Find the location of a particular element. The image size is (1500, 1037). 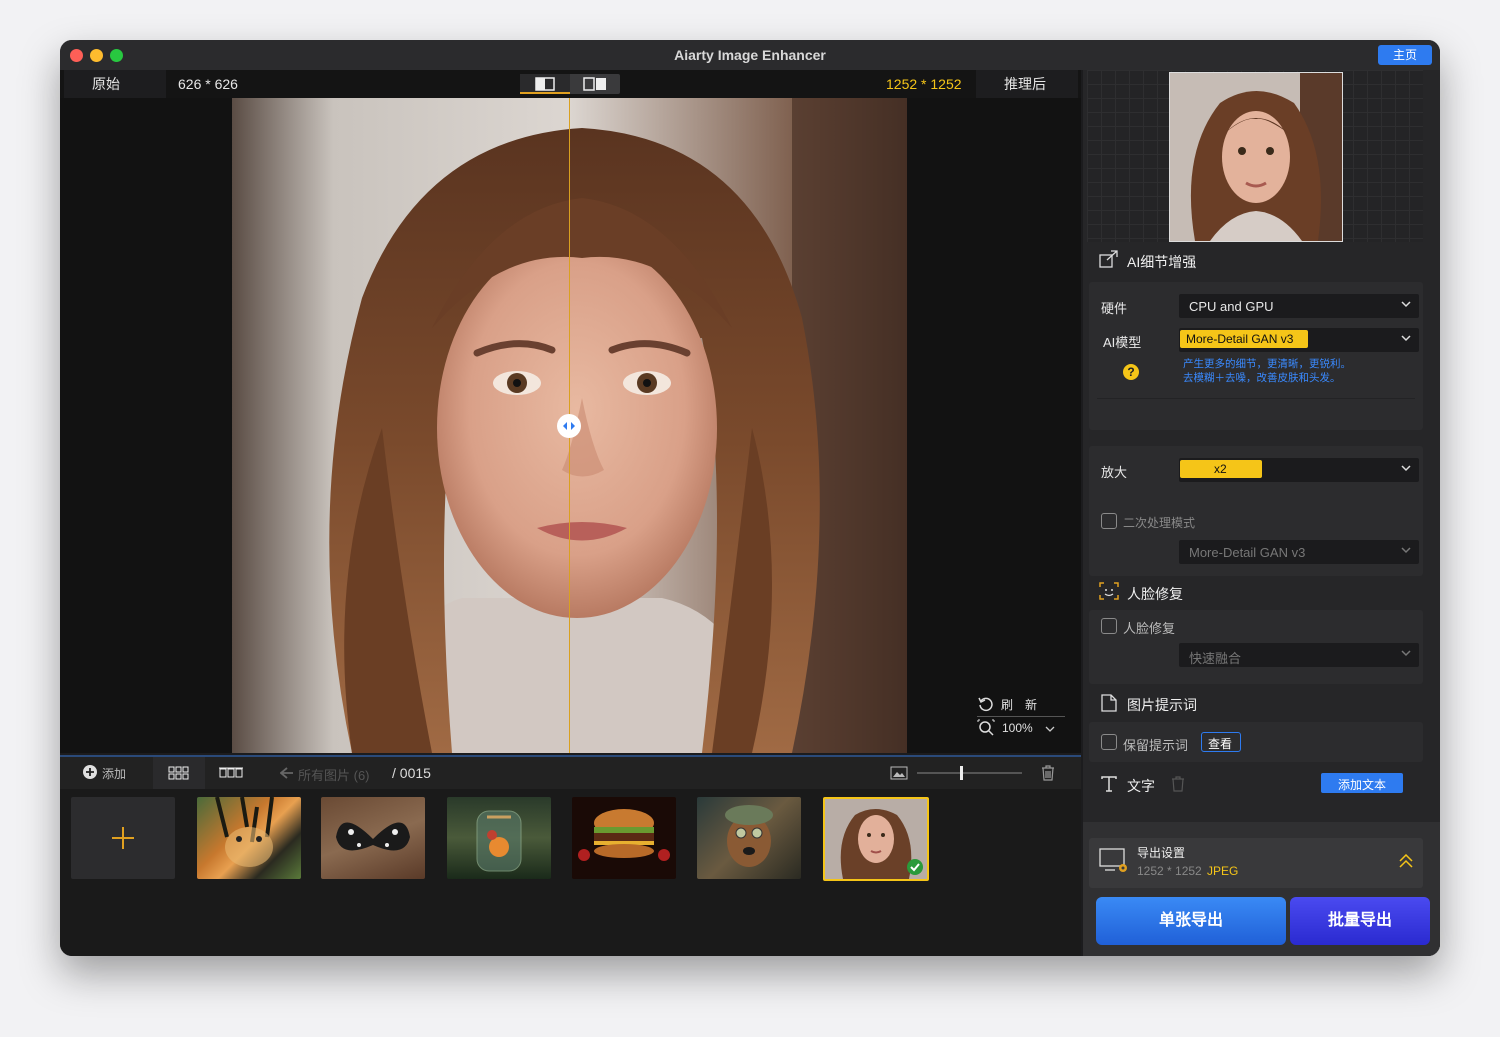

upscale-value: x2 is located at coordinates (1220, 469).